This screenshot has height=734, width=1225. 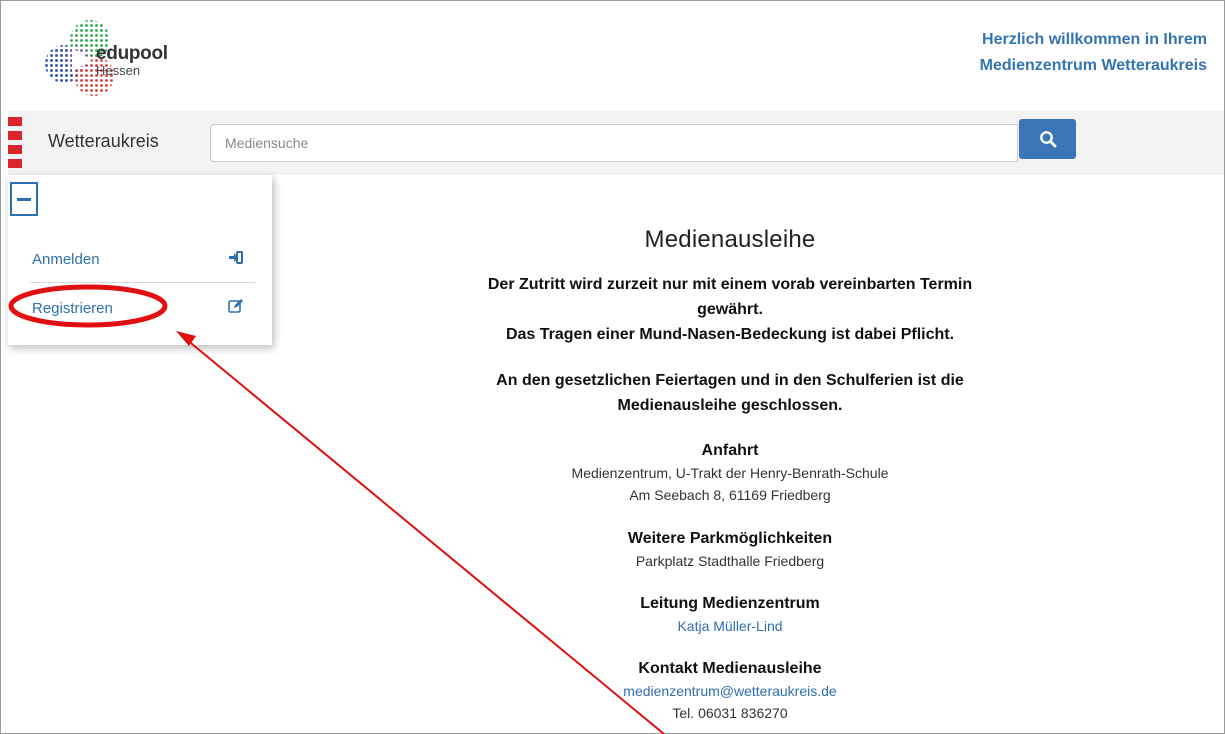 What do you see at coordinates (72, 308) in the screenshot?
I see `menu-item-registrieren: Registrieren` at bounding box center [72, 308].